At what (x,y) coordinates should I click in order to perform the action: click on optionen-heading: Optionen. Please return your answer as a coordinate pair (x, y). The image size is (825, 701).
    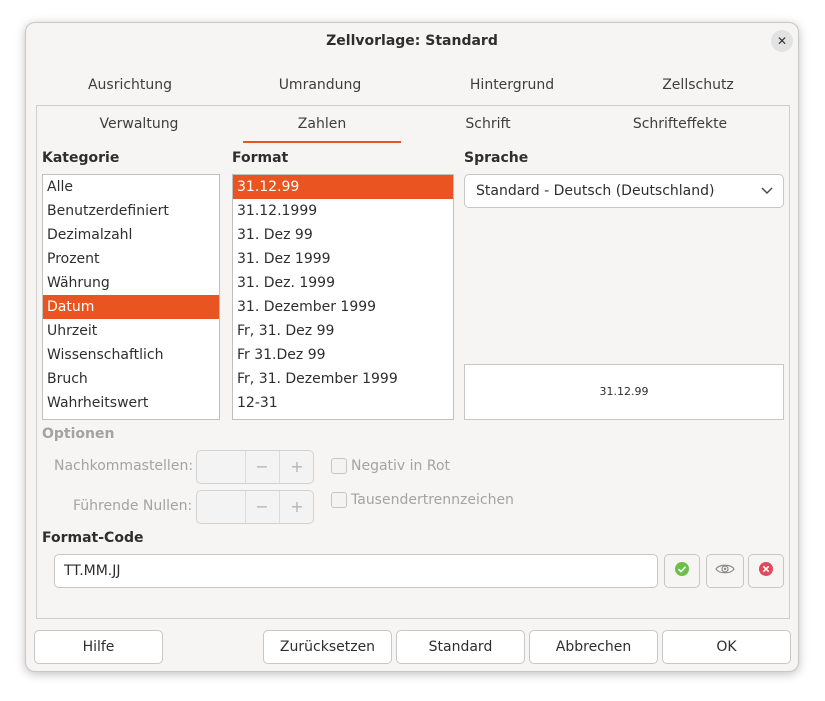
    Looking at the image, I should click on (78, 434).